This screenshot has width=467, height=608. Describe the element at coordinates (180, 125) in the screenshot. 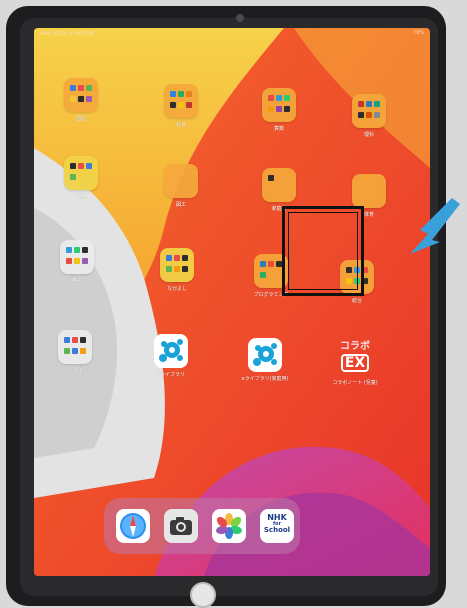

I see `folder-label: 社会` at that location.